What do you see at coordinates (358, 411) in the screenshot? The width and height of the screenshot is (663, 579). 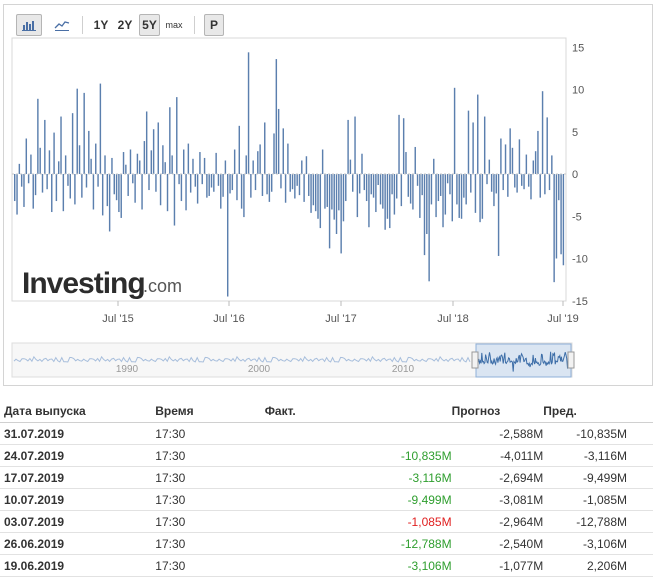 I see `header-actual: Факт.` at bounding box center [358, 411].